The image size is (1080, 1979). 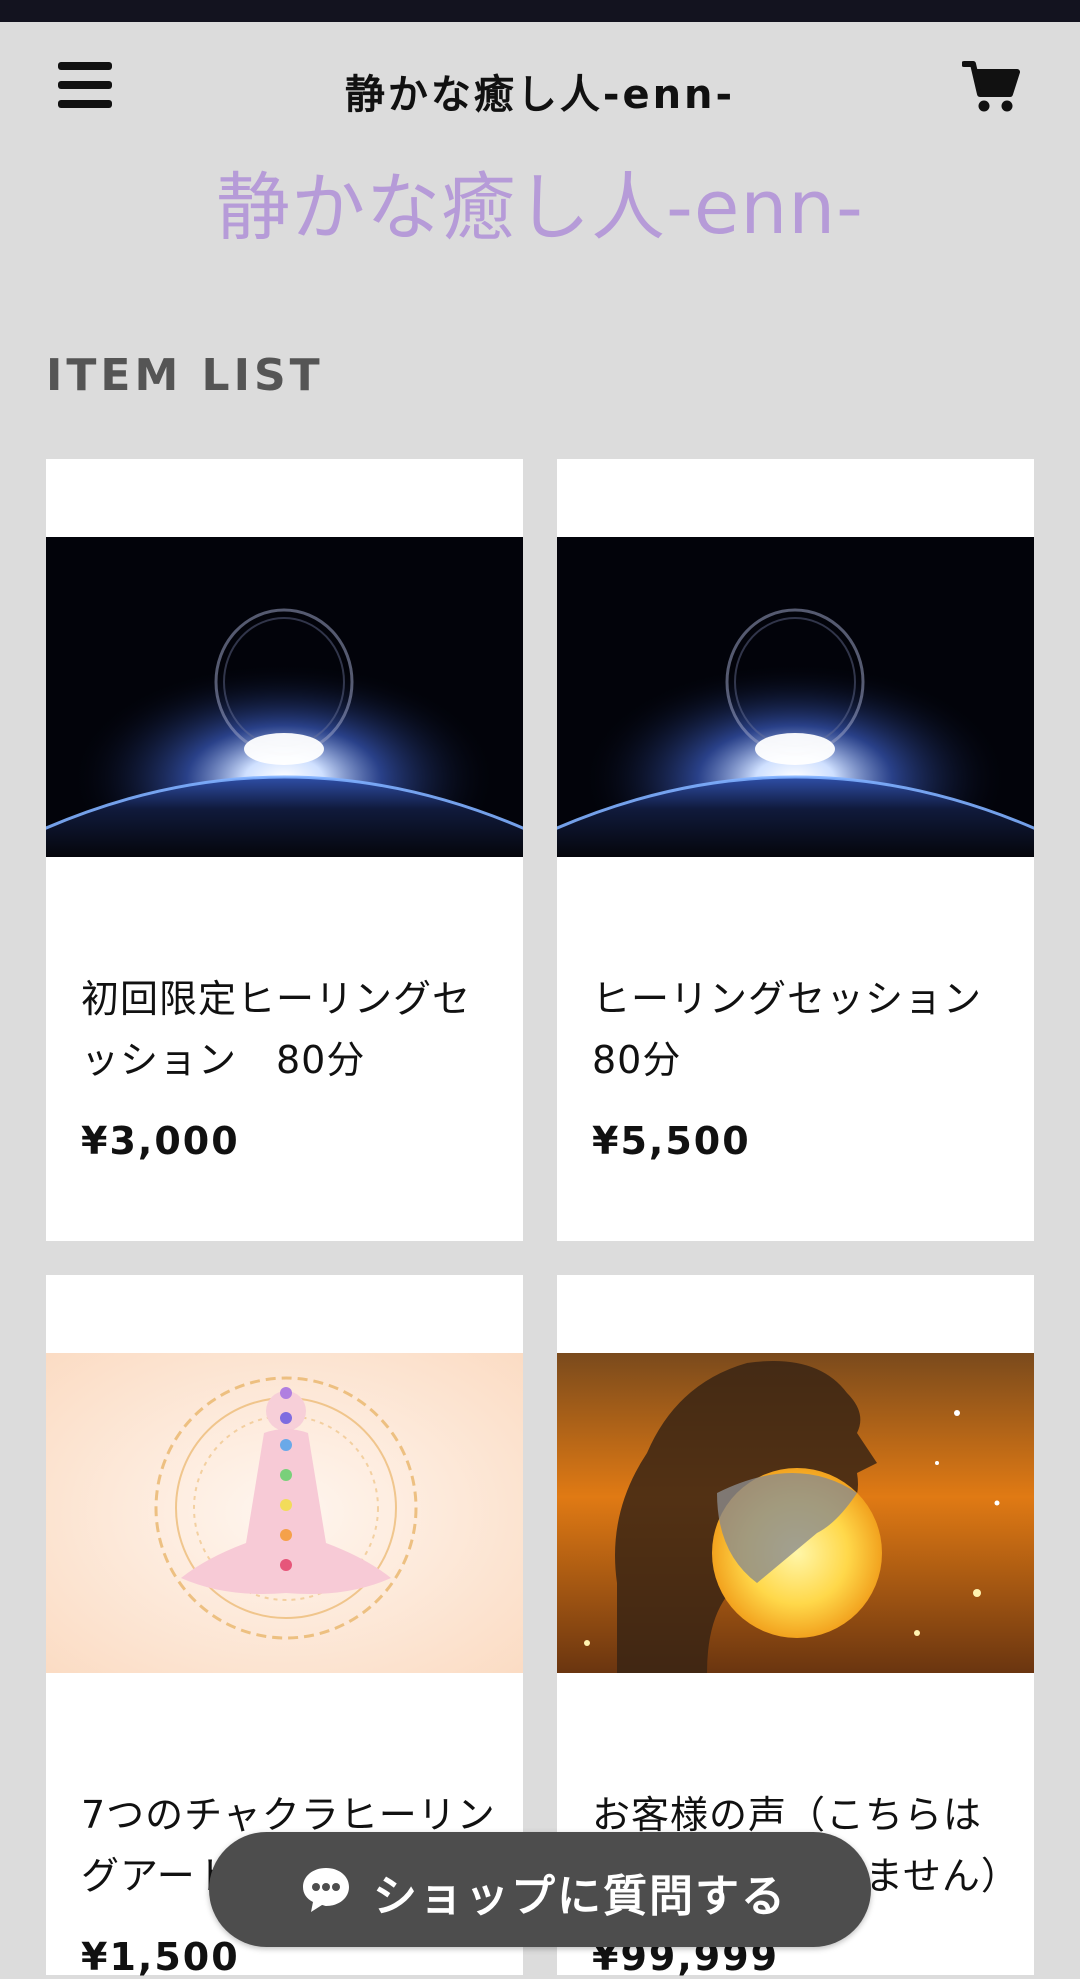 What do you see at coordinates (160, 1957) in the screenshot?
I see `item-price: ¥1,500` at bounding box center [160, 1957].